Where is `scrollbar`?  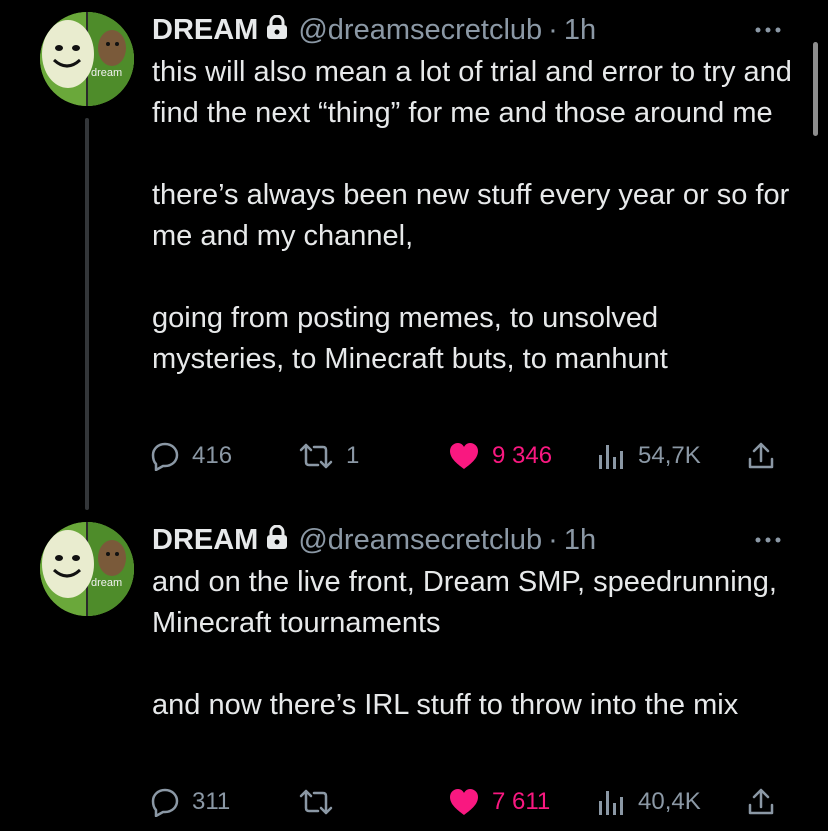 scrollbar is located at coordinates (815, 89).